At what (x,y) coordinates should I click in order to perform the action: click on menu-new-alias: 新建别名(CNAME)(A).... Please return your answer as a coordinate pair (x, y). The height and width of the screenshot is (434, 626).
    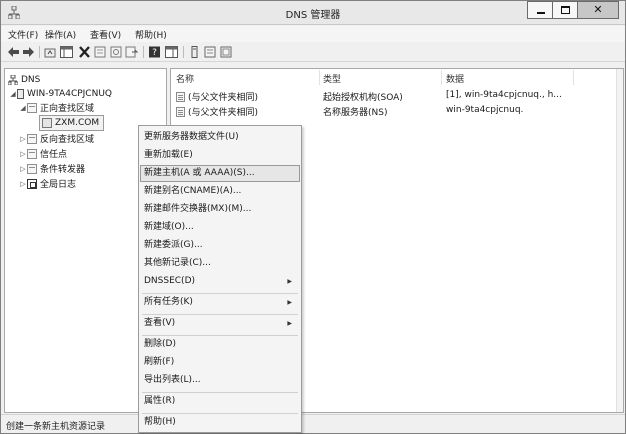
    Looking at the image, I should click on (220, 191).